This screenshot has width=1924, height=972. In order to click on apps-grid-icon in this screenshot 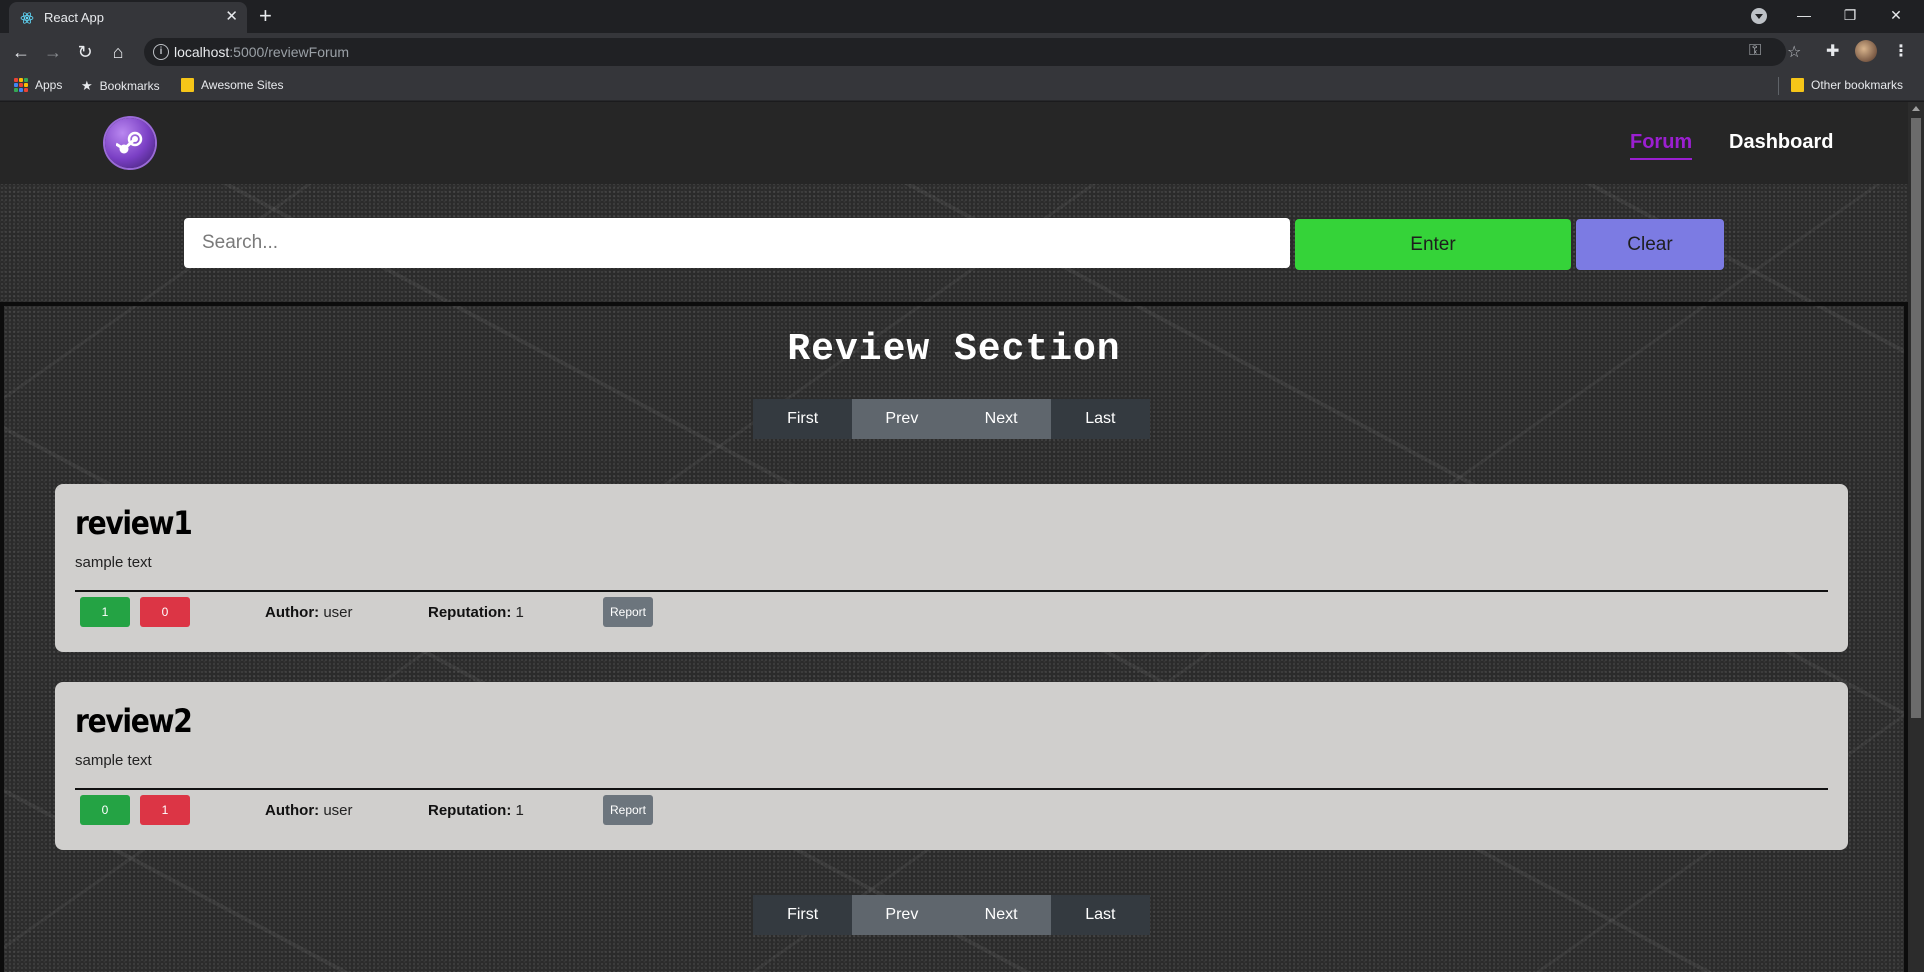, I will do `click(21, 85)`.